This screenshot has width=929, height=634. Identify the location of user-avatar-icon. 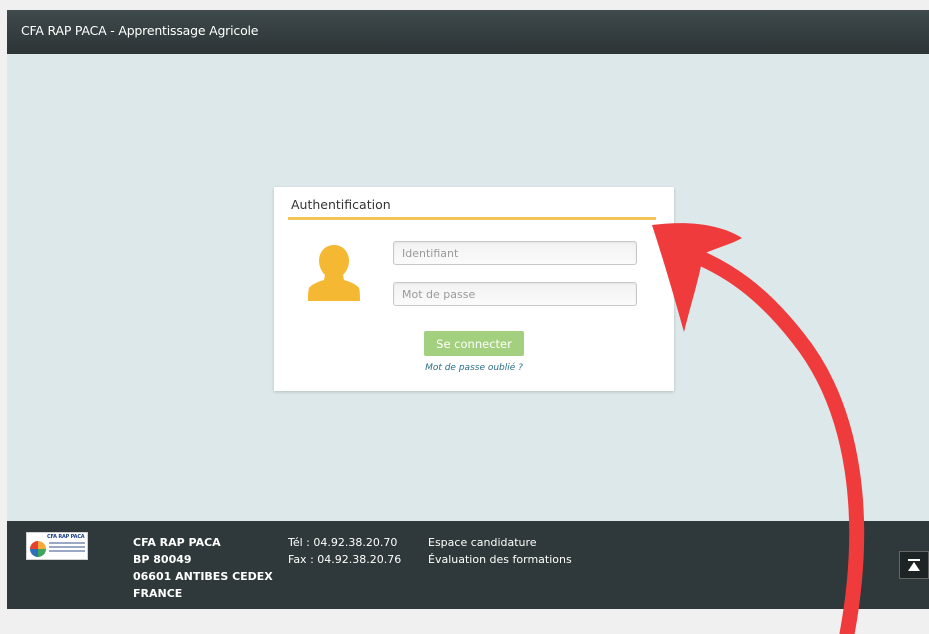
(334, 273).